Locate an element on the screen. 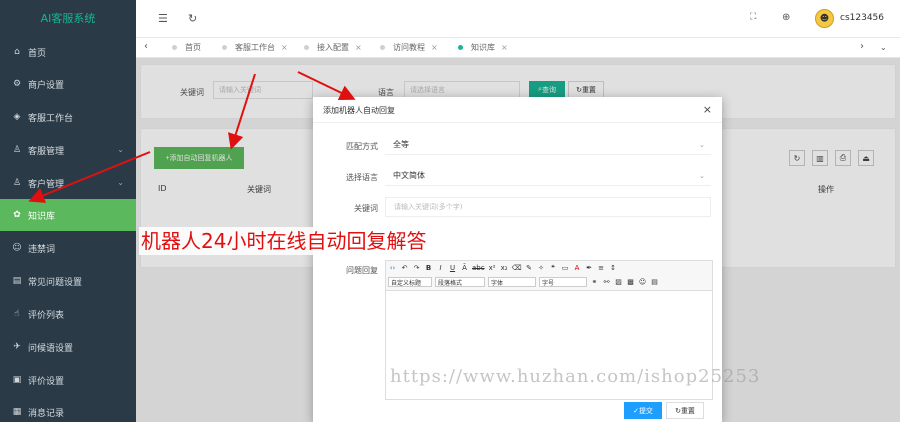 This screenshot has width=900, height=422. multi-image-icon: ▩ is located at coordinates (630, 282).